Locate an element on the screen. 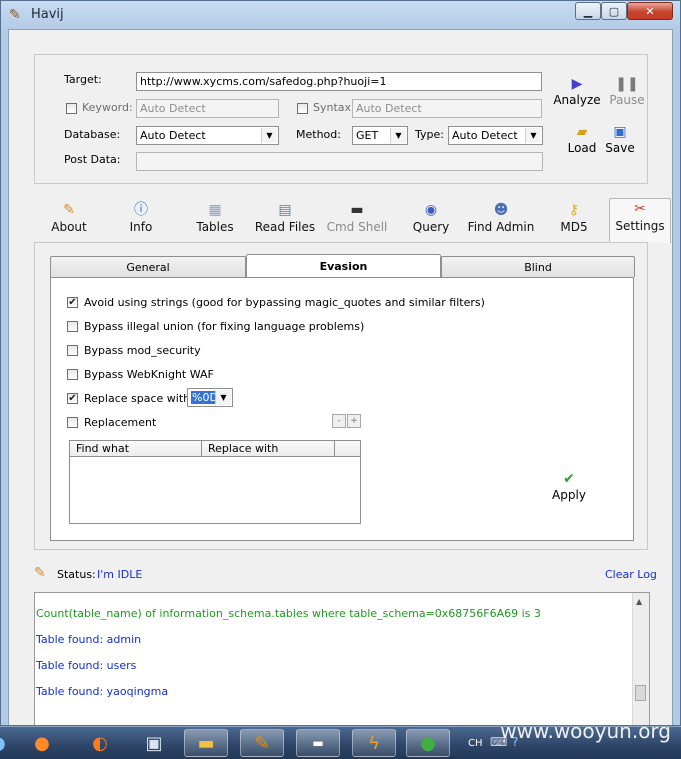 The width and height of the screenshot is (681, 759). type-label: Type: is located at coordinates (429, 134).